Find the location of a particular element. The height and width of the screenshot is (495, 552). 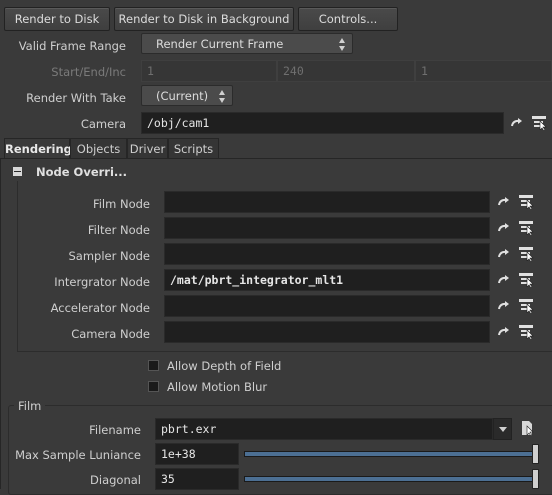

filename-label: Filename is located at coordinates (115, 430).